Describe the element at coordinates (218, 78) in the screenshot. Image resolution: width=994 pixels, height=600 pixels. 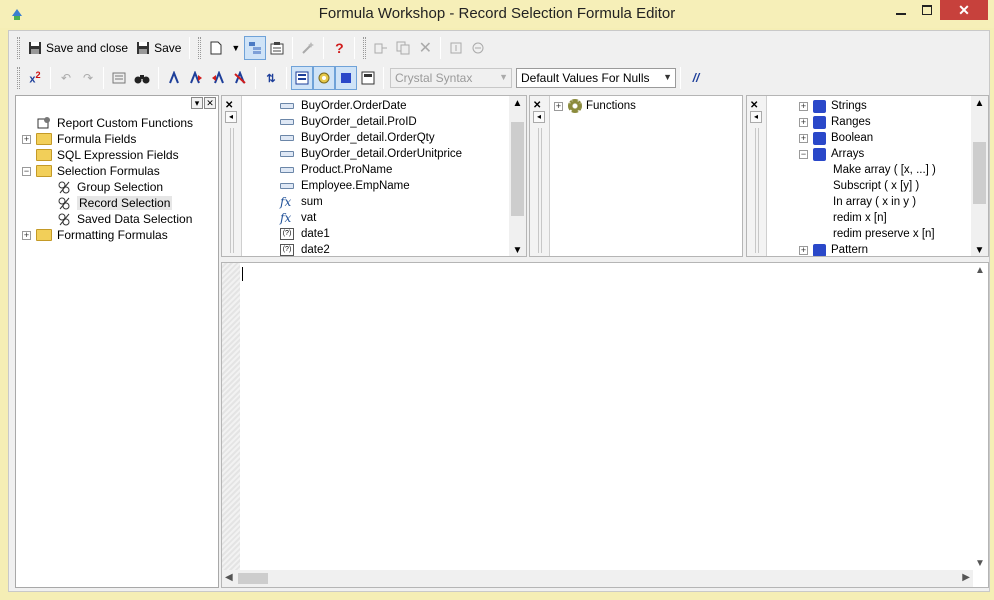
I see `previous-bookmark-button` at that location.